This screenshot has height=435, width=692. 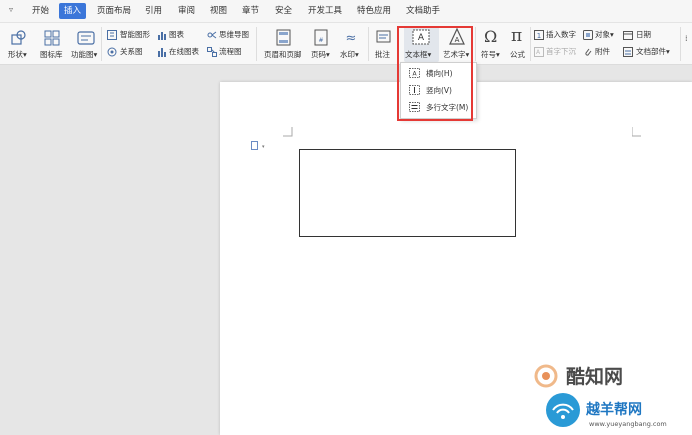 I want to click on paperclip-icon, so click(x=588, y=52).